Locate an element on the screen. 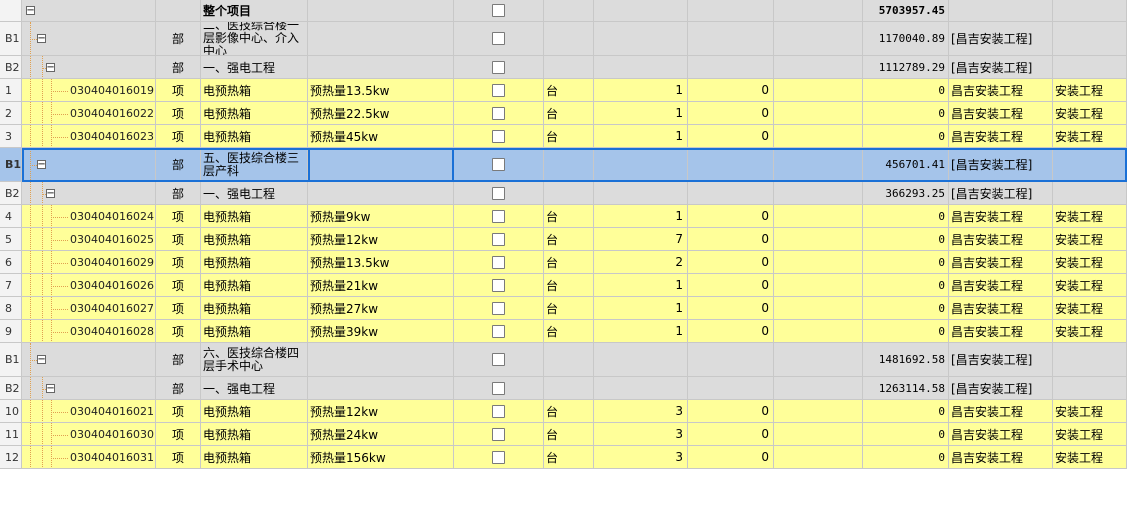 The image size is (1127, 516). item-desc: 预热量12kw is located at coordinates (381, 411).